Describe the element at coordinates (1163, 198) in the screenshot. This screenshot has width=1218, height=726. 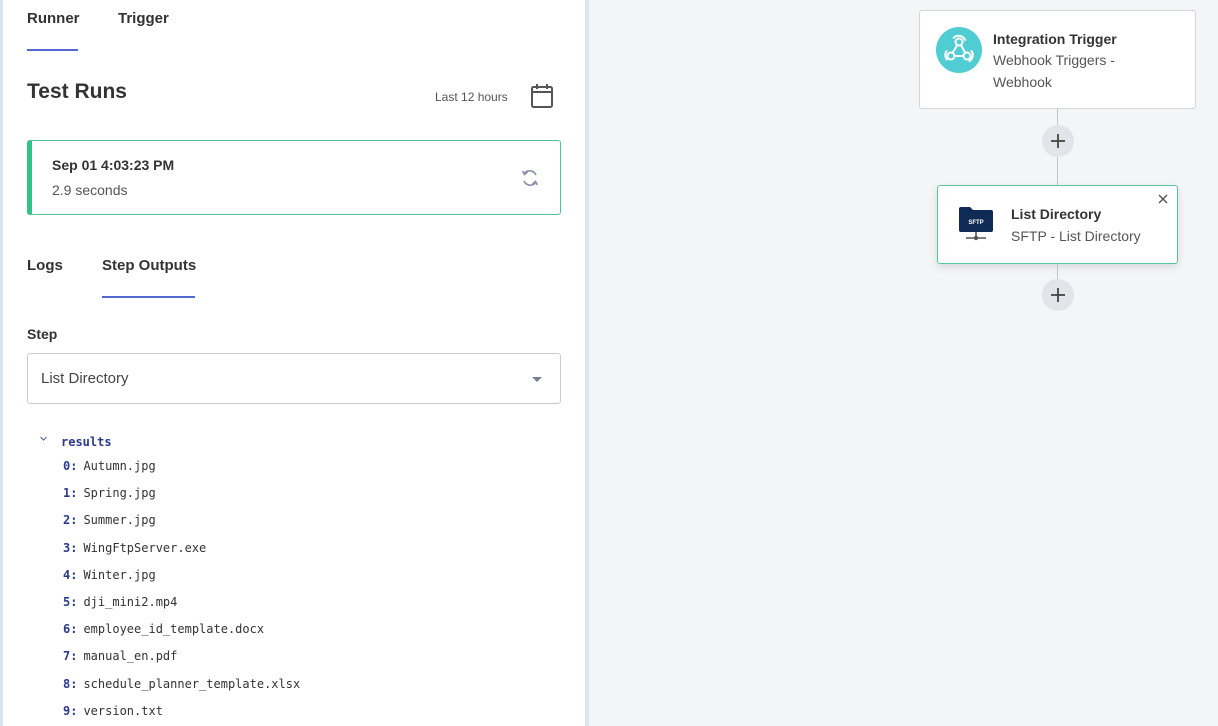
I see `close-icon` at that location.